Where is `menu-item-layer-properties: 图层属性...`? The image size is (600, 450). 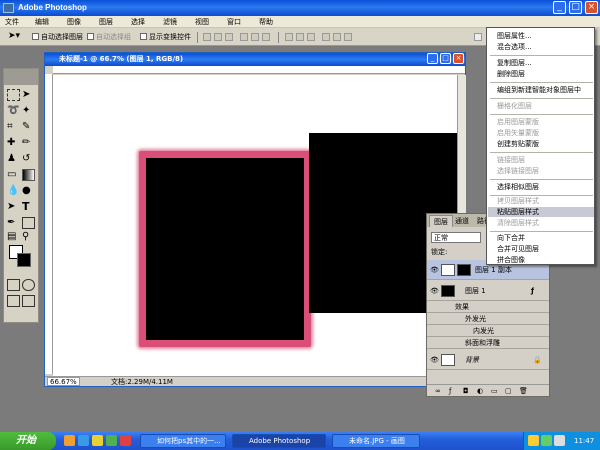 menu-item-layer-properties: 图层属性... is located at coordinates (514, 36).